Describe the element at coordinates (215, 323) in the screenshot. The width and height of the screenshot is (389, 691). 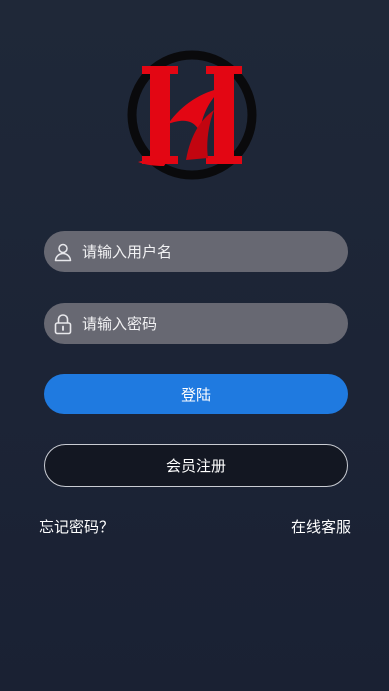
I see `password-input` at that location.